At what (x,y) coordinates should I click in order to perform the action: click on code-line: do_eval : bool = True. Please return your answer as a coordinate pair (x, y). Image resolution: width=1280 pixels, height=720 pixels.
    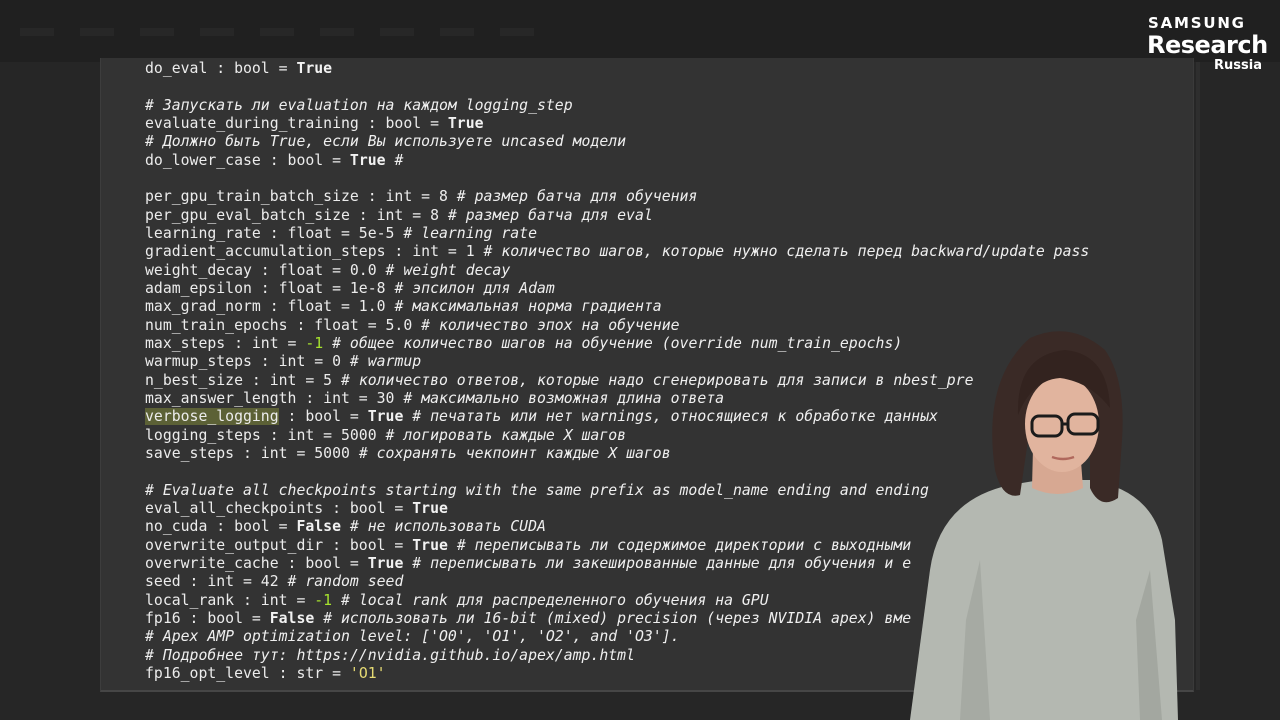
    Looking at the image, I should click on (617, 69).